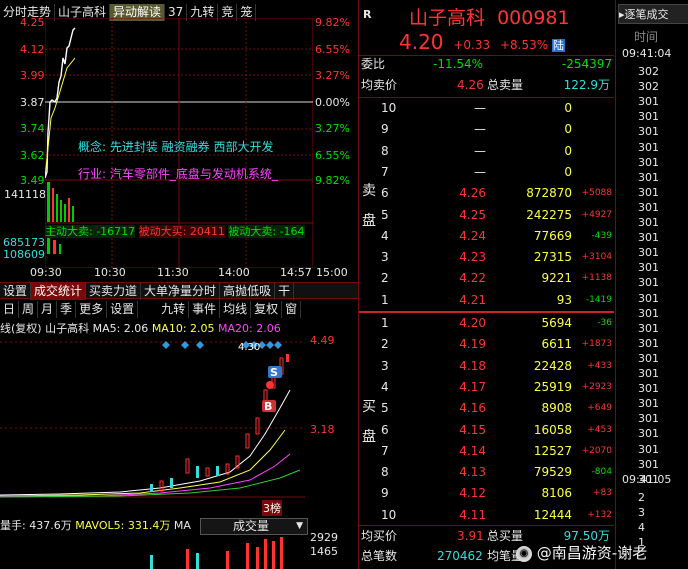  What do you see at coordinates (486, 172) in the screenshot?
I see `sell-row: 7 — 0` at bounding box center [486, 172].